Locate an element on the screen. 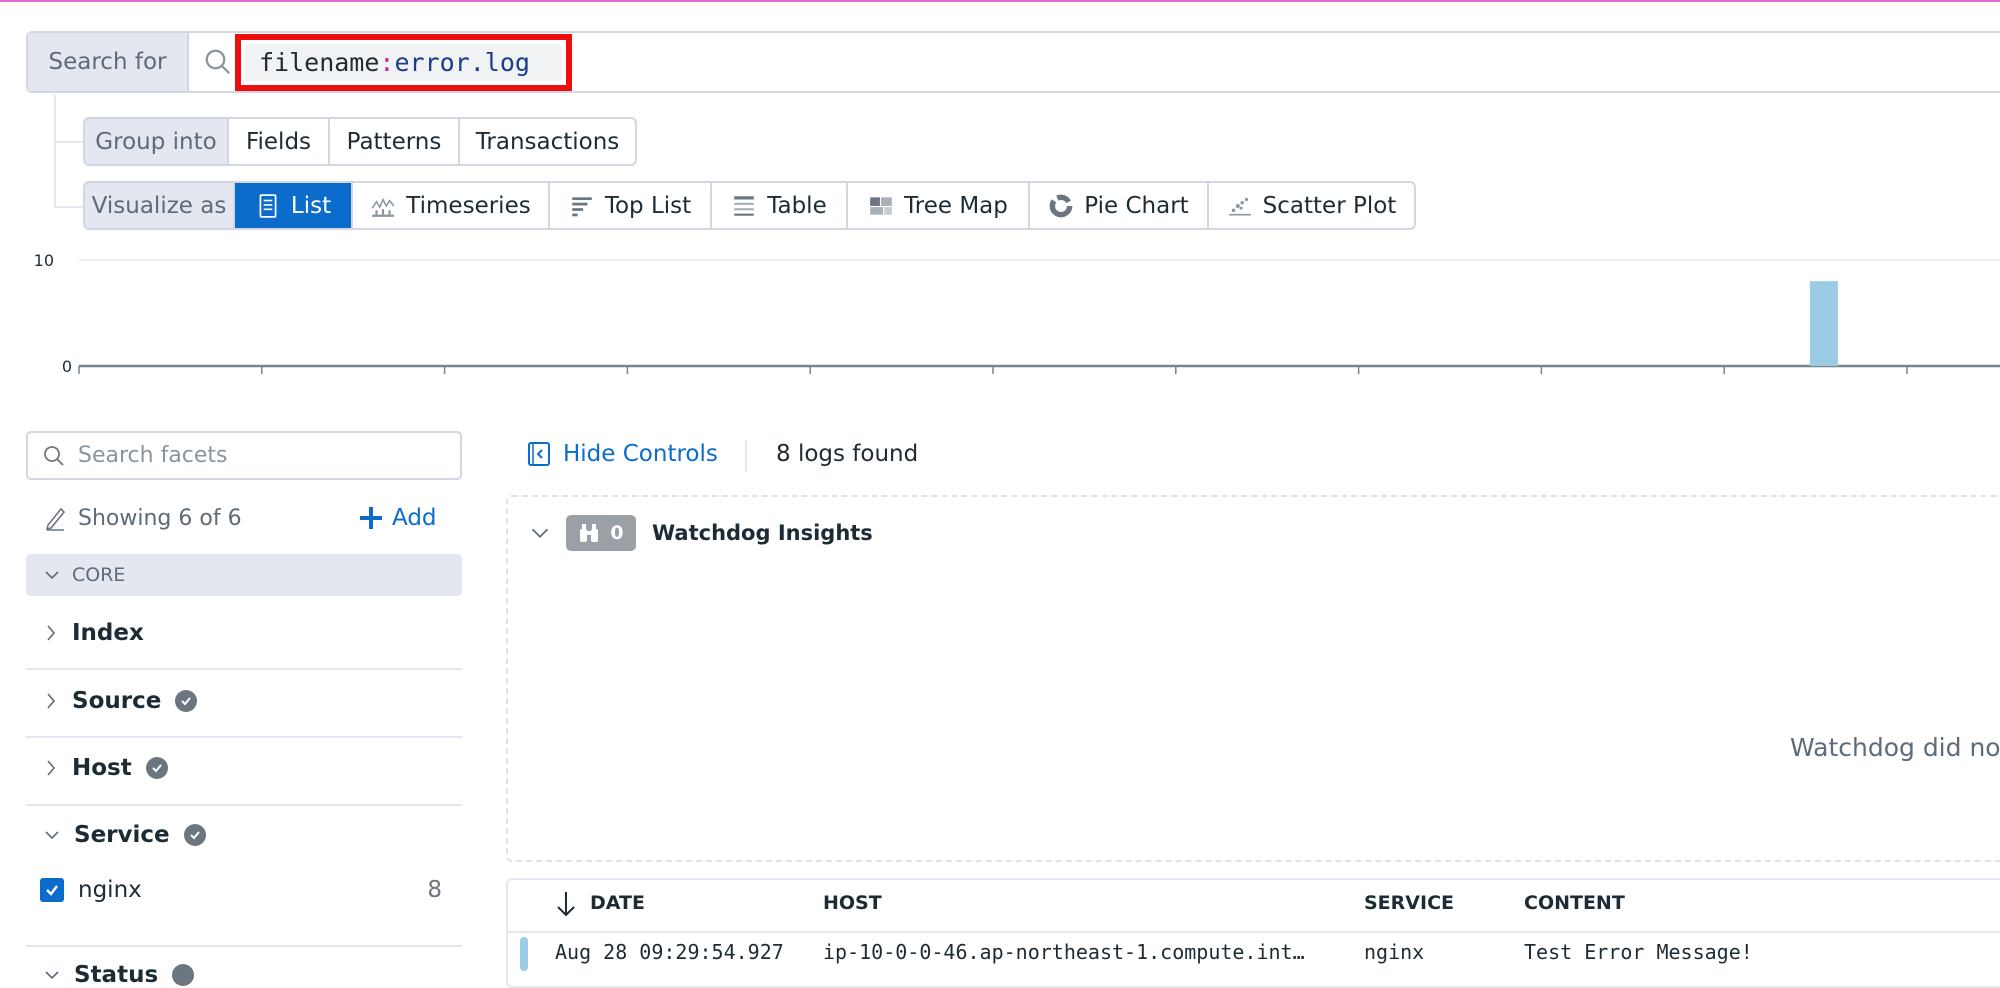 The image size is (2000, 988). column-header-content: CONTENT is located at coordinates (1574, 903).